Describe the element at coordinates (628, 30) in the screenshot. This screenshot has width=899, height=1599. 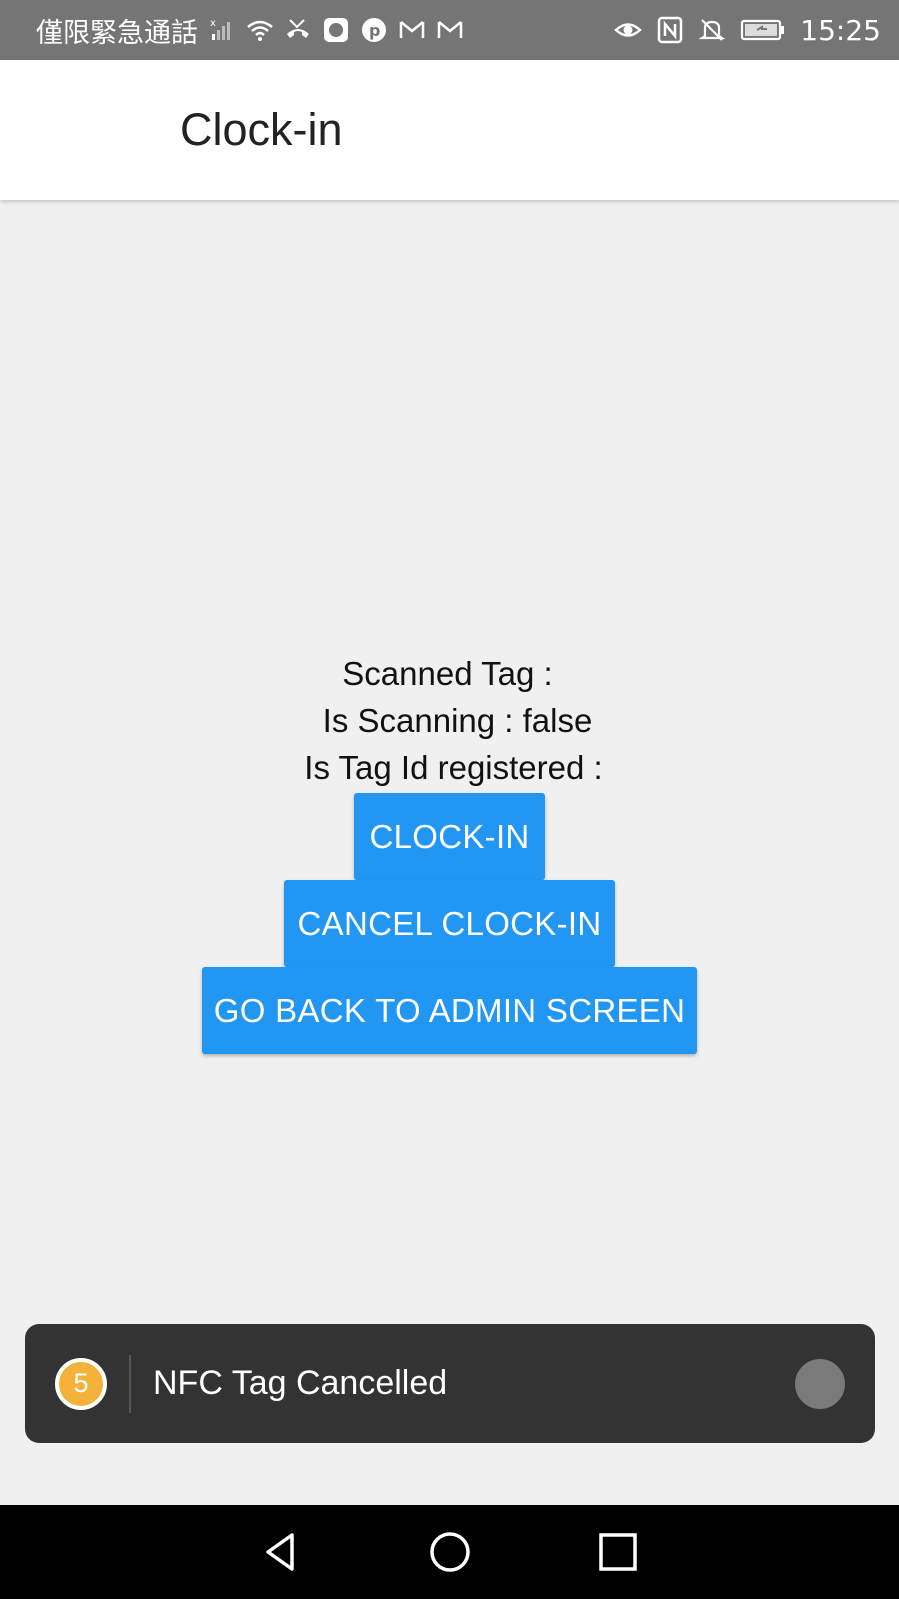
I see `eye-comfort-icon` at that location.